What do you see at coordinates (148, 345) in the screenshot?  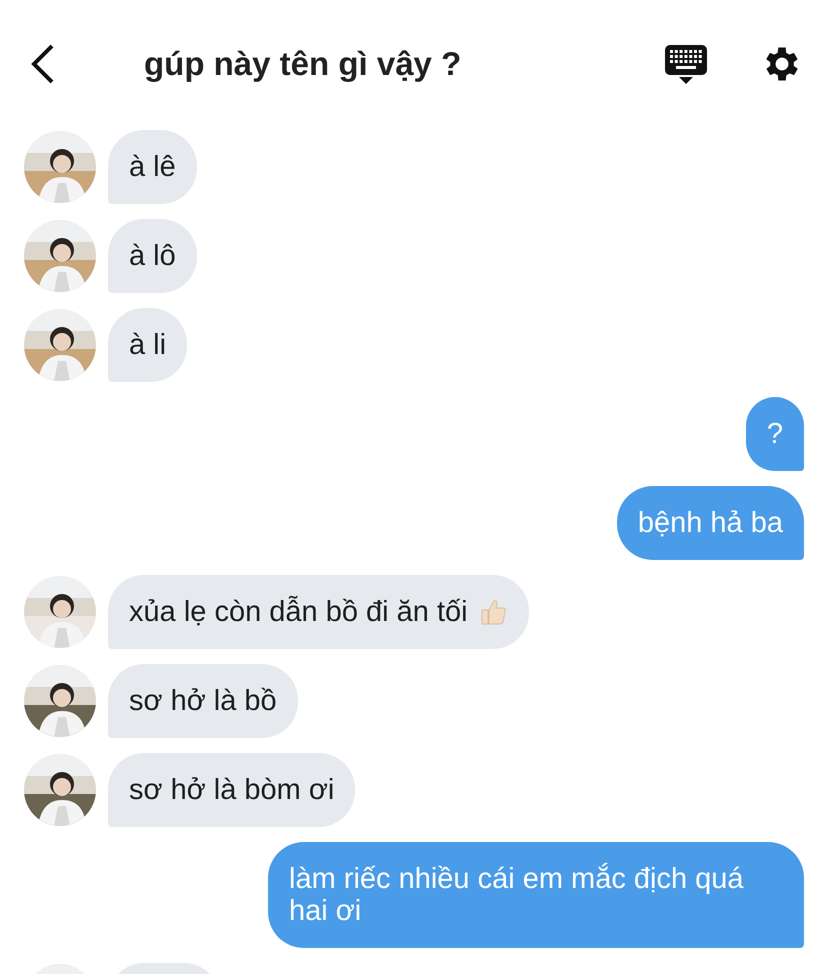 I see `received-message: à li` at bounding box center [148, 345].